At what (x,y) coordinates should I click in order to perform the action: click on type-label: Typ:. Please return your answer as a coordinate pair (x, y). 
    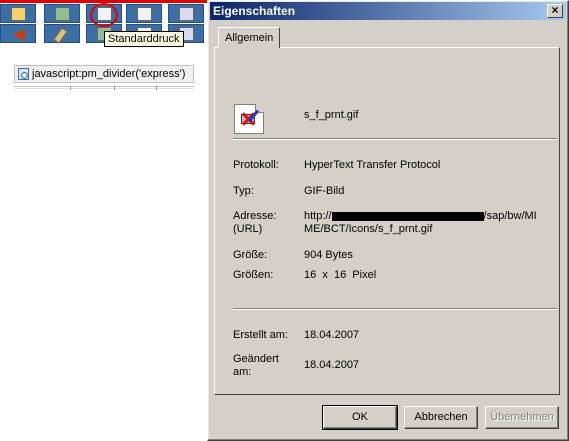
    Looking at the image, I should click on (243, 191).